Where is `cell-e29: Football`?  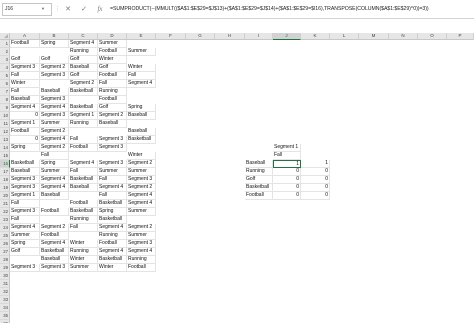 cell-e29: Football is located at coordinates (141, 268).